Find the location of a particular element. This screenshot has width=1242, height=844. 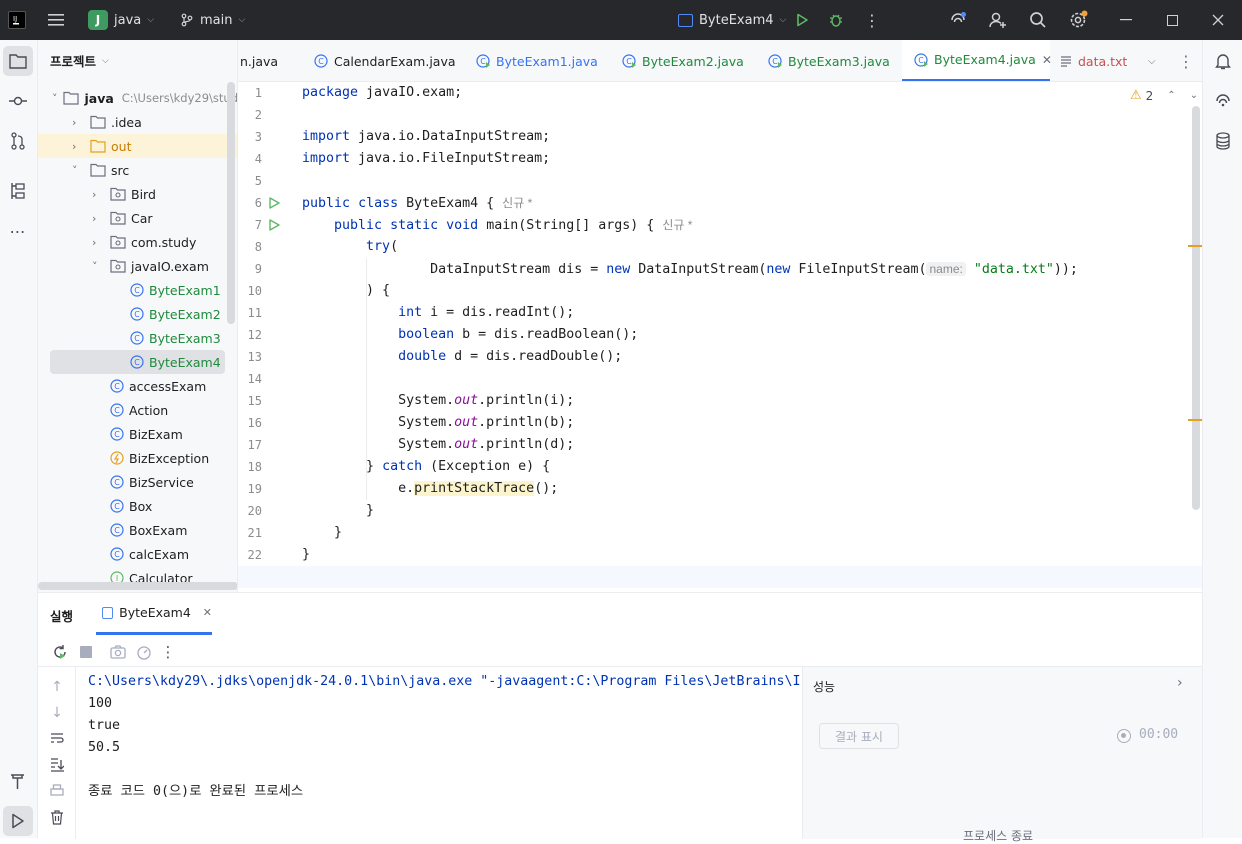

tab-partial: n.java is located at coordinates (259, 60).